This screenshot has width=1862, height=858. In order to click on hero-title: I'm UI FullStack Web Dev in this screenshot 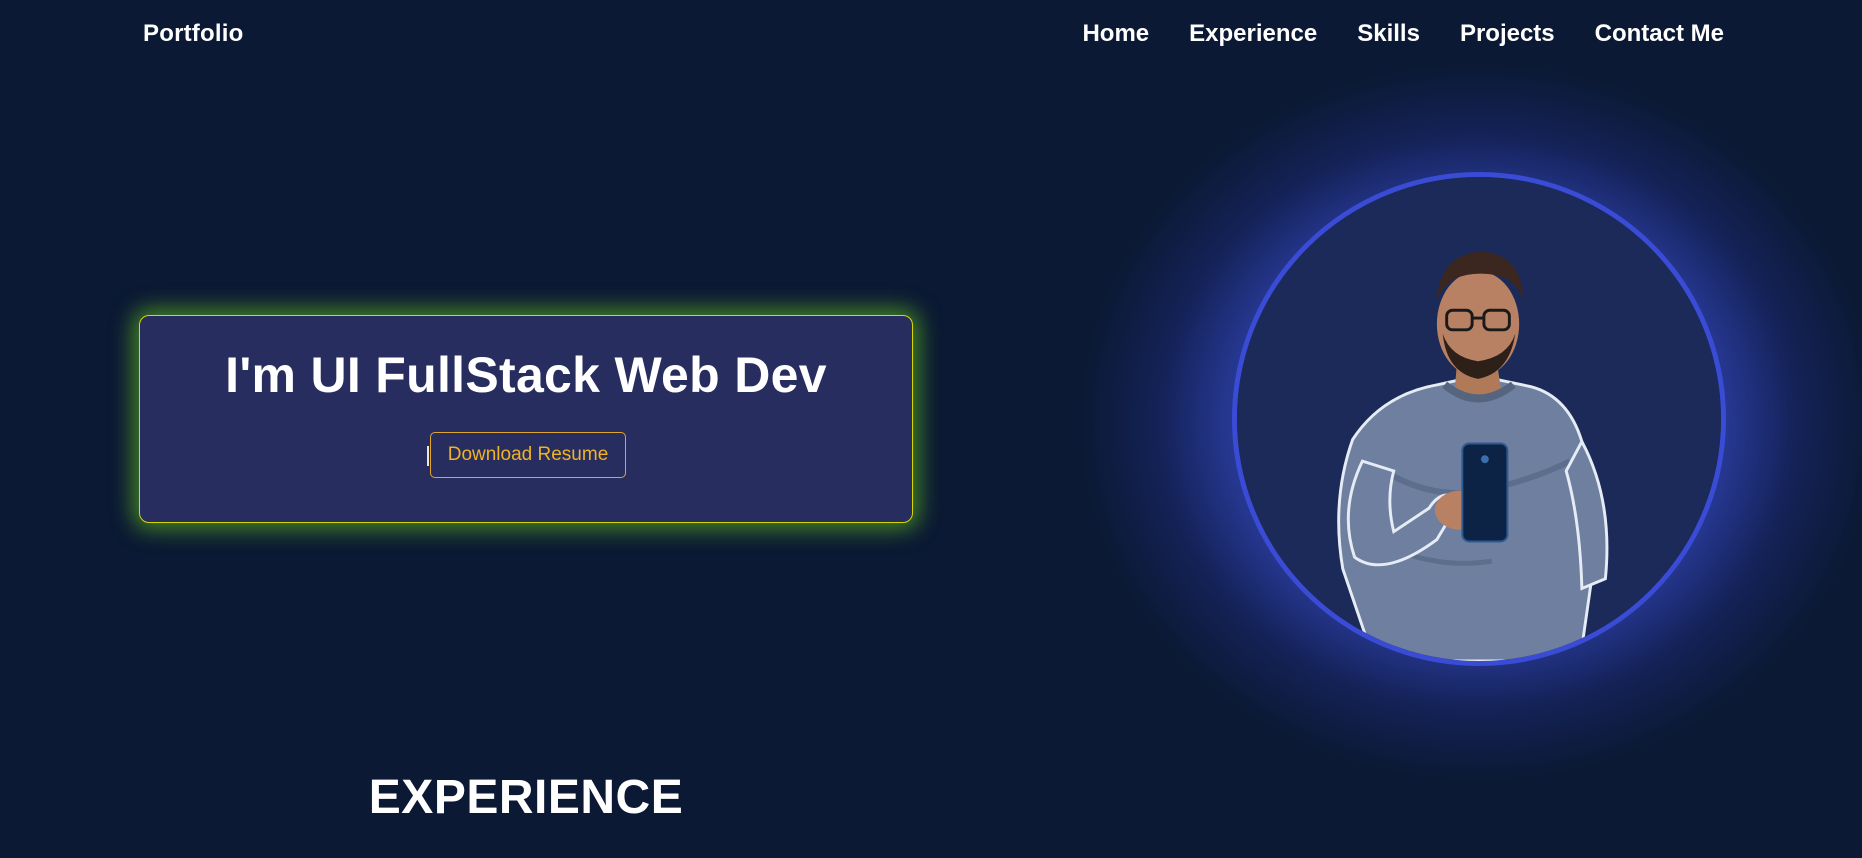, I will do `click(526, 375)`.